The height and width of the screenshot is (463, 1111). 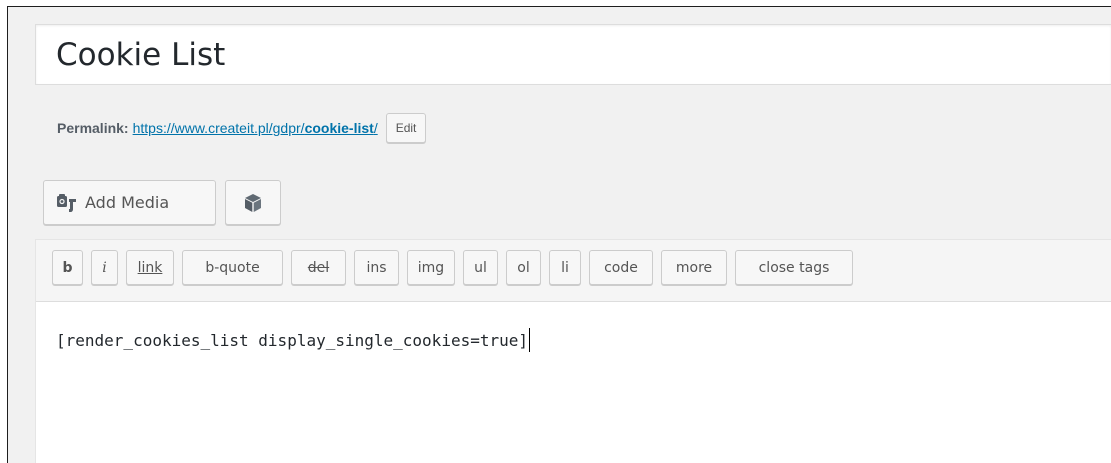 I want to click on media-buttons: Add Media, so click(x=162, y=202).